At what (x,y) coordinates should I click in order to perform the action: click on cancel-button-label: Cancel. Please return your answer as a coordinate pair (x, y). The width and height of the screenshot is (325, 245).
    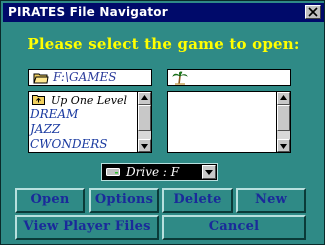
    Looking at the image, I should click on (234, 226).